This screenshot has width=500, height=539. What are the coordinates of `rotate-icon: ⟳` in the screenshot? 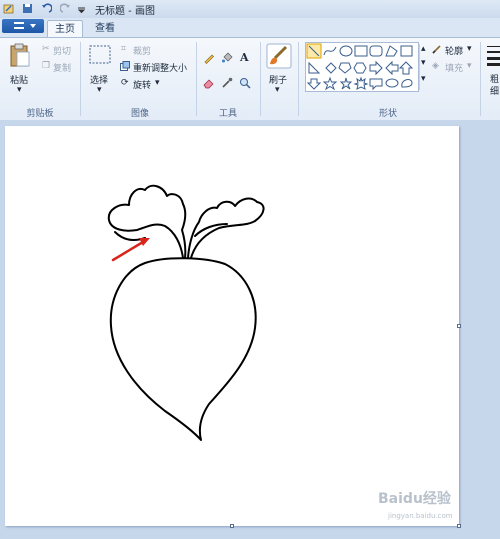 It's located at (125, 83).